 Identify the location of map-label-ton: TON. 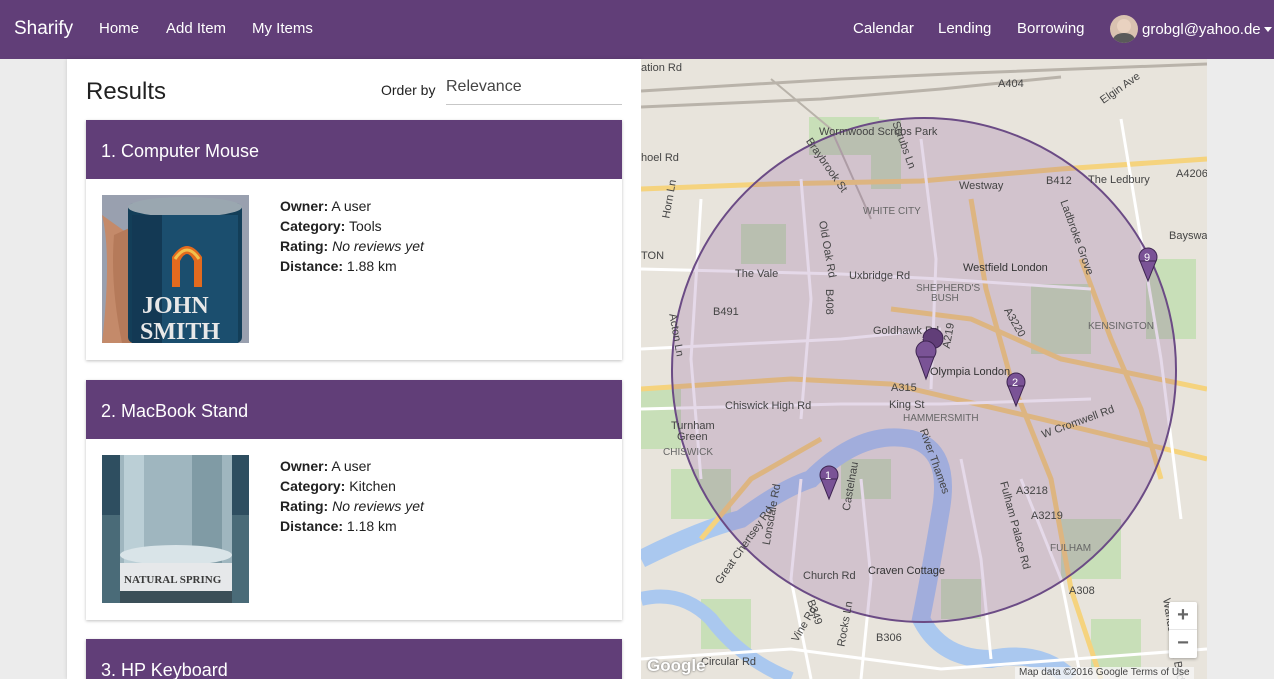
(652, 256).